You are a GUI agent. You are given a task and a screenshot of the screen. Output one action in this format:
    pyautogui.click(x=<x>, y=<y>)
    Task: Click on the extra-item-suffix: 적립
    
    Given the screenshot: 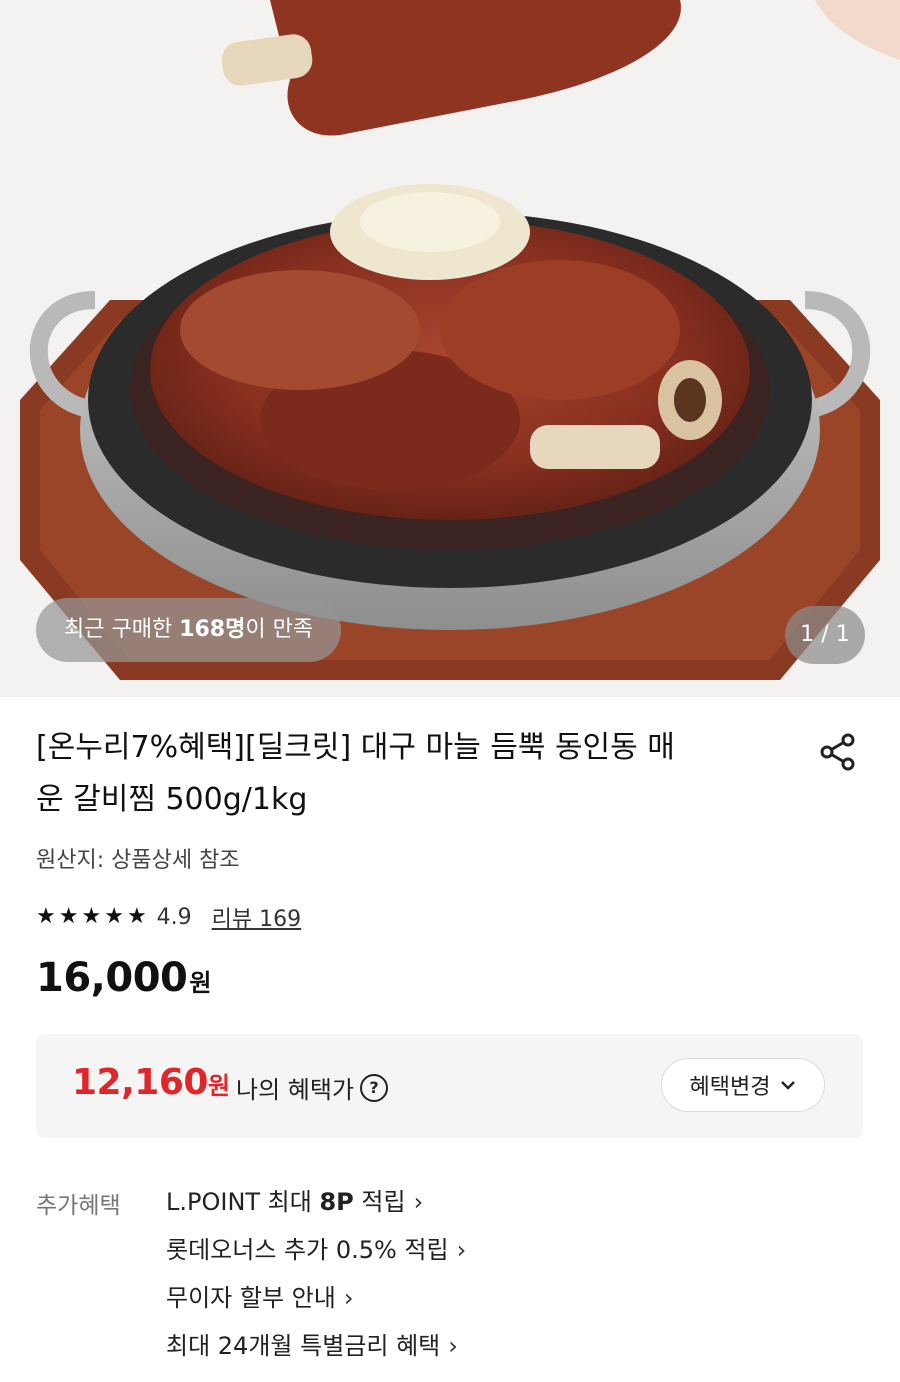 What is the action you would take?
    pyautogui.click(x=379, y=1202)
    